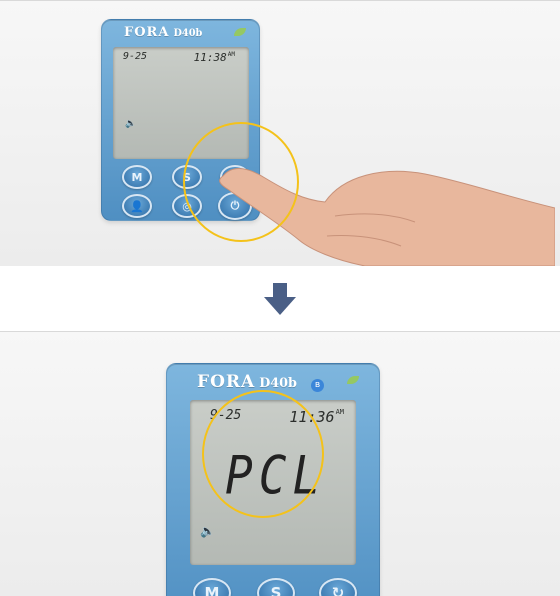 The height and width of the screenshot is (596, 560). I want to click on down-arrow-icon, so click(280, 298).